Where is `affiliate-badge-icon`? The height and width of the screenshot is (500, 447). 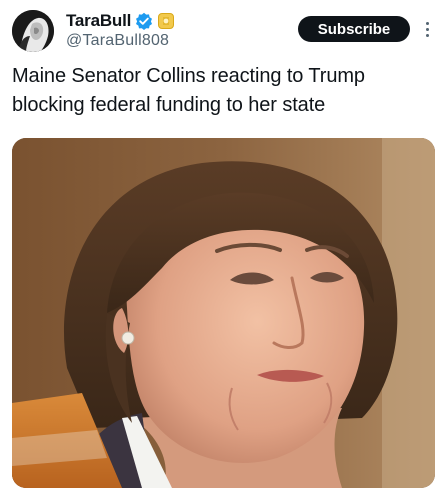
affiliate-badge-icon is located at coordinates (166, 21).